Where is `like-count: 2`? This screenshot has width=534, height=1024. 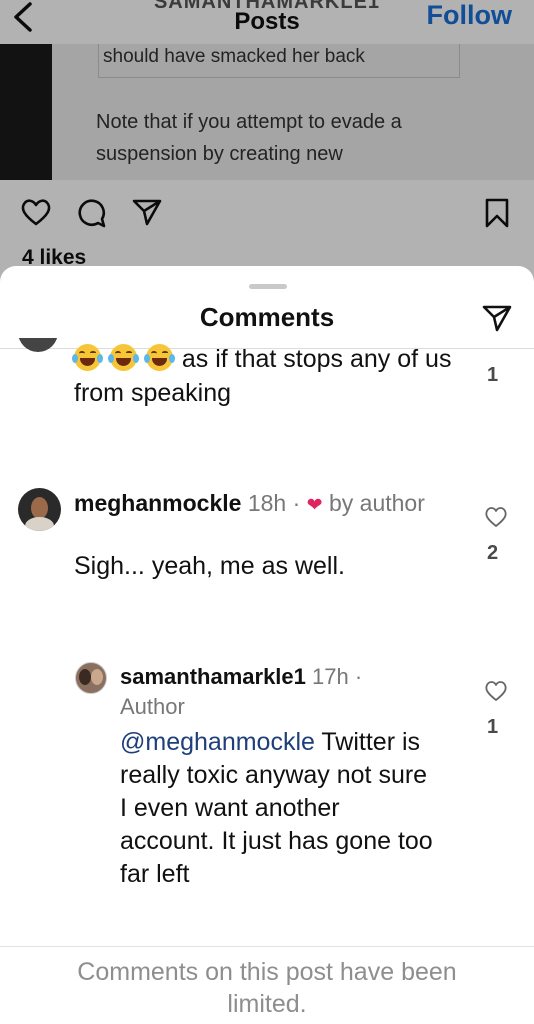
like-count: 2 is located at coordinates (492, 553).